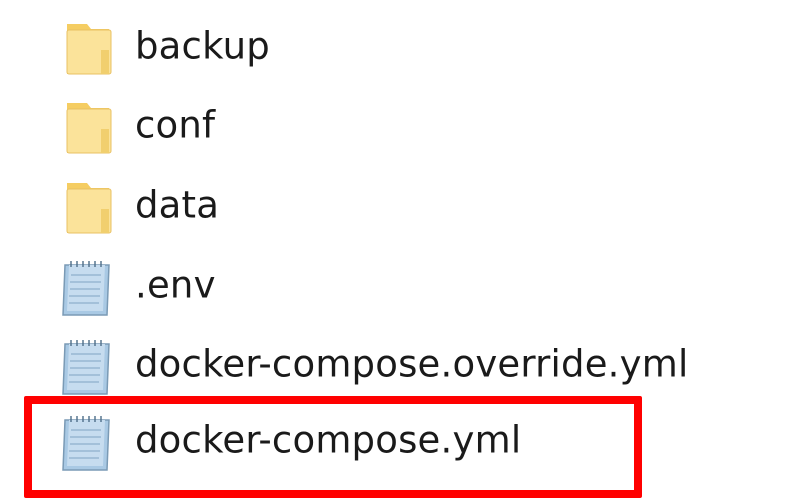  I want to click on list-item-data: data, so click(405, 206).